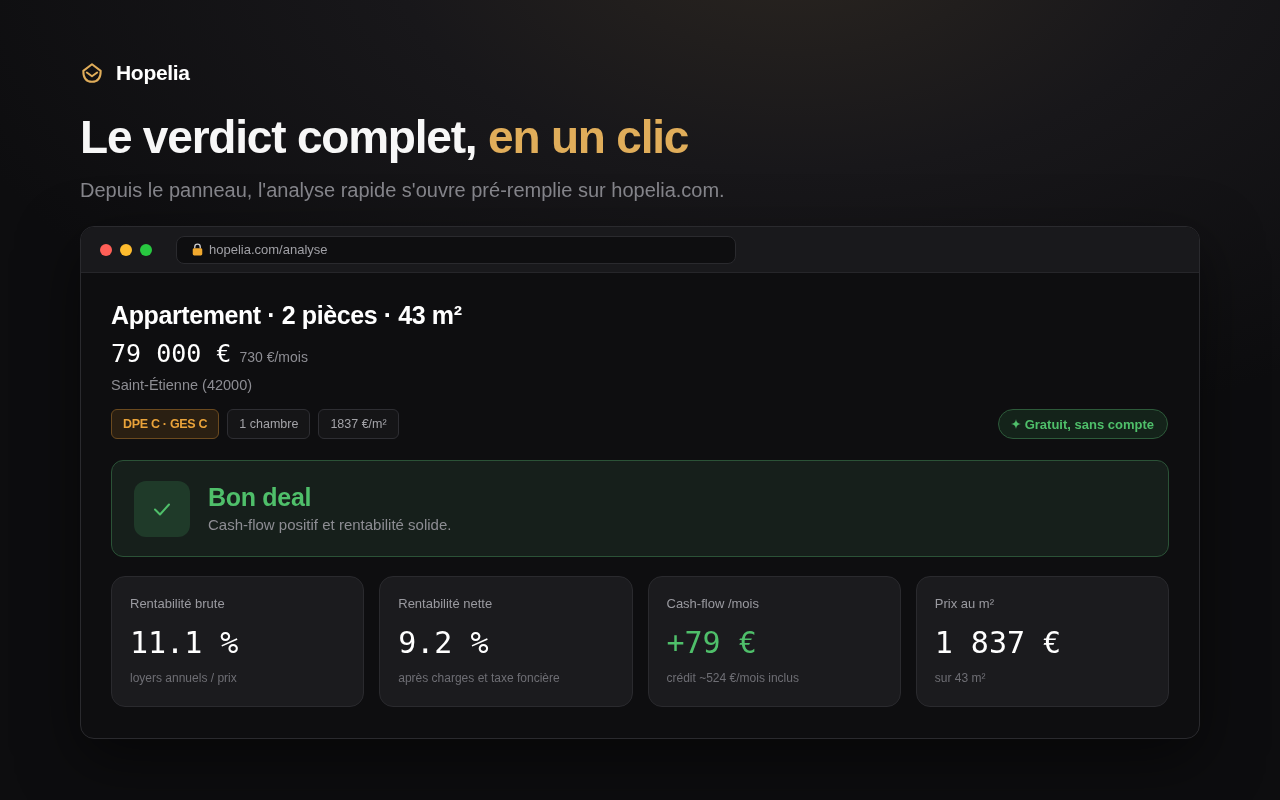 The image size is (1280, 800). I want to click on verdict-description: Cash-flow positif et rentabilité solide., so click(330, 524).